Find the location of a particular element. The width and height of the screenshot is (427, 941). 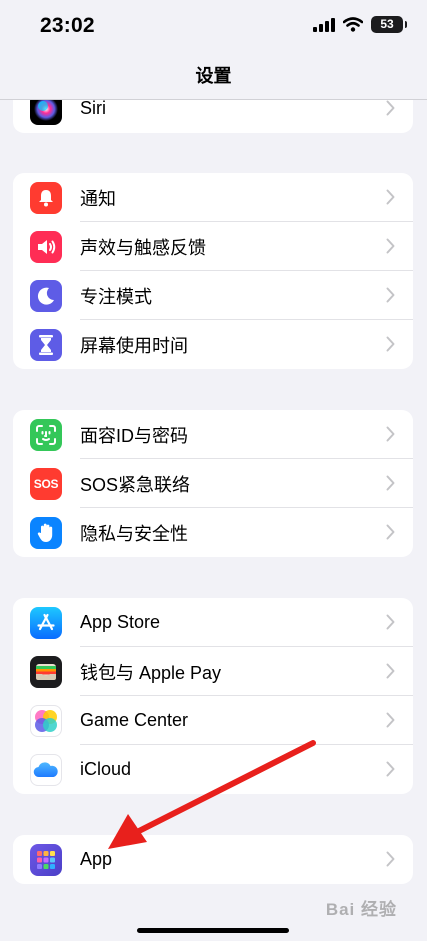

status-bar: 23:02 53 is located at coordinates (213, 27).